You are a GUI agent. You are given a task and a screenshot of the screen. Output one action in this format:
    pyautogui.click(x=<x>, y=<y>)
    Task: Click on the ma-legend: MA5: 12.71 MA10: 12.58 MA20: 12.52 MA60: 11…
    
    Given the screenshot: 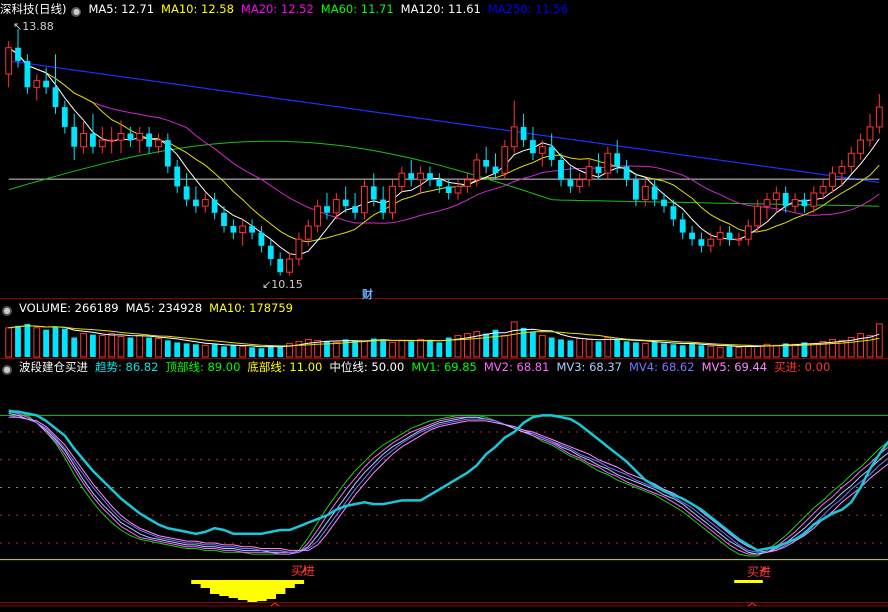 What is the action you would take?
    pyautogui.click(x=331, y=9)
    